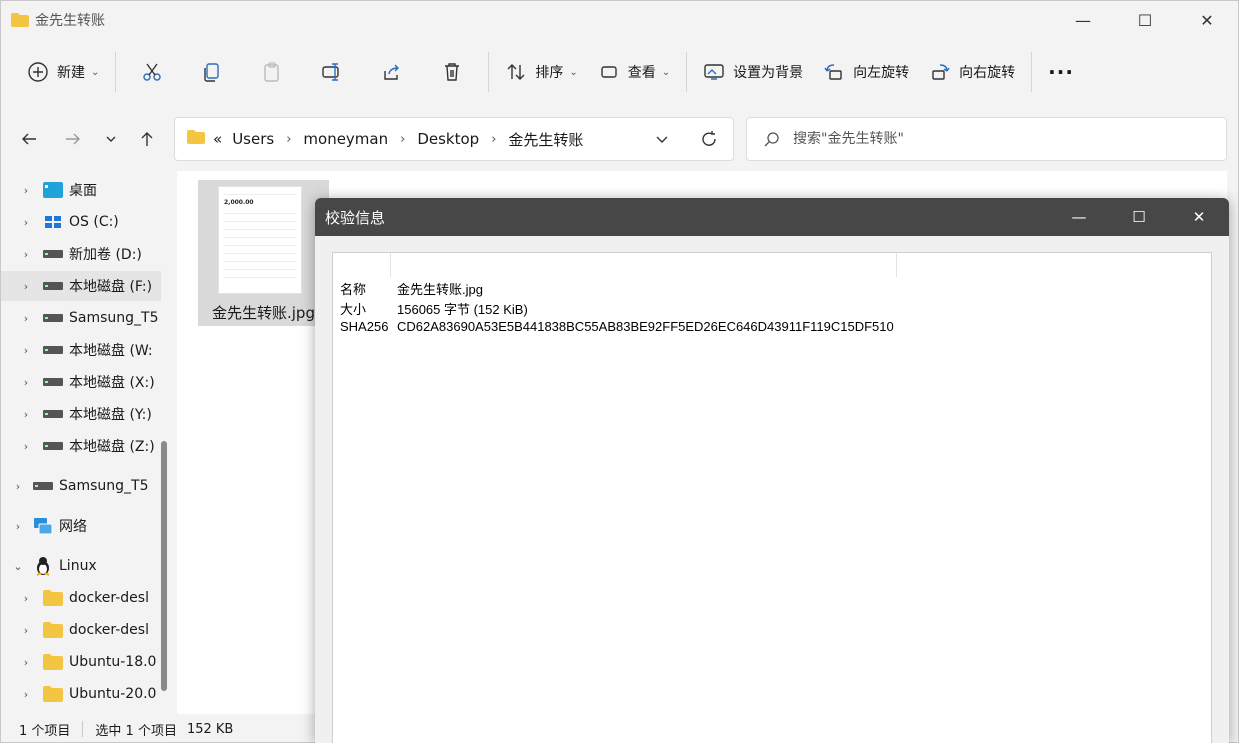  Describe the element at coordinates (147, 139) in the screenshot. I see `up-button` at that location.